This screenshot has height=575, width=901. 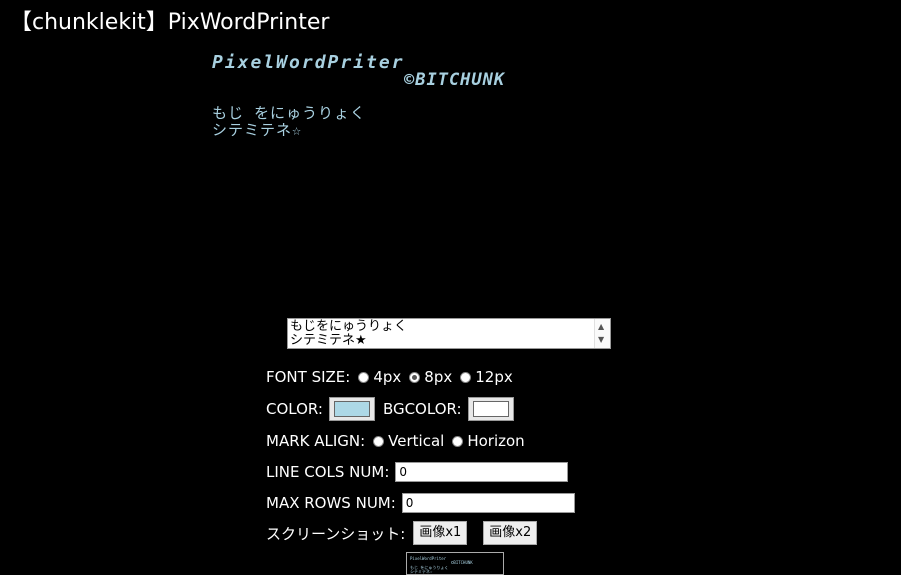 What do you see at coordinates (422, 409) in the screenshot?
I see `bgcolor-label: BGCOLOR:` at bounding box center [422, 409].